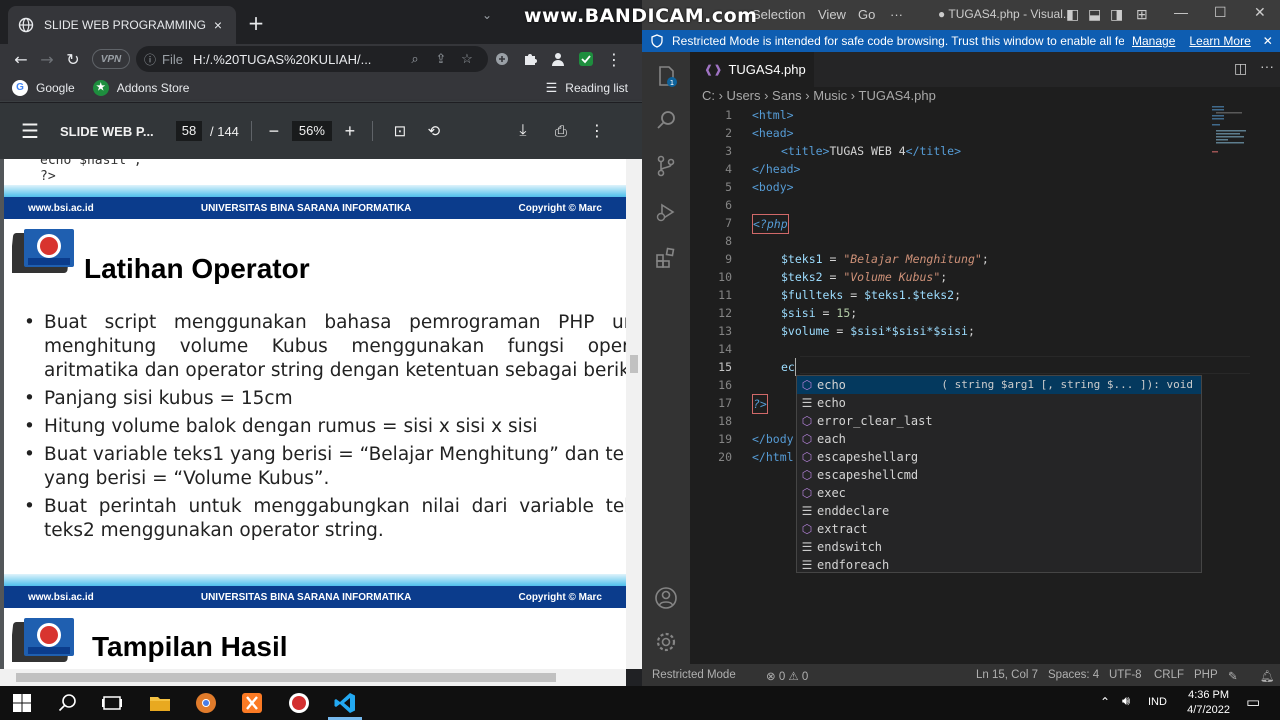 Image resolution: width=1280 pixels, height=720 pixels. I want to click on suggestion-label: echo, so click(831, 385).